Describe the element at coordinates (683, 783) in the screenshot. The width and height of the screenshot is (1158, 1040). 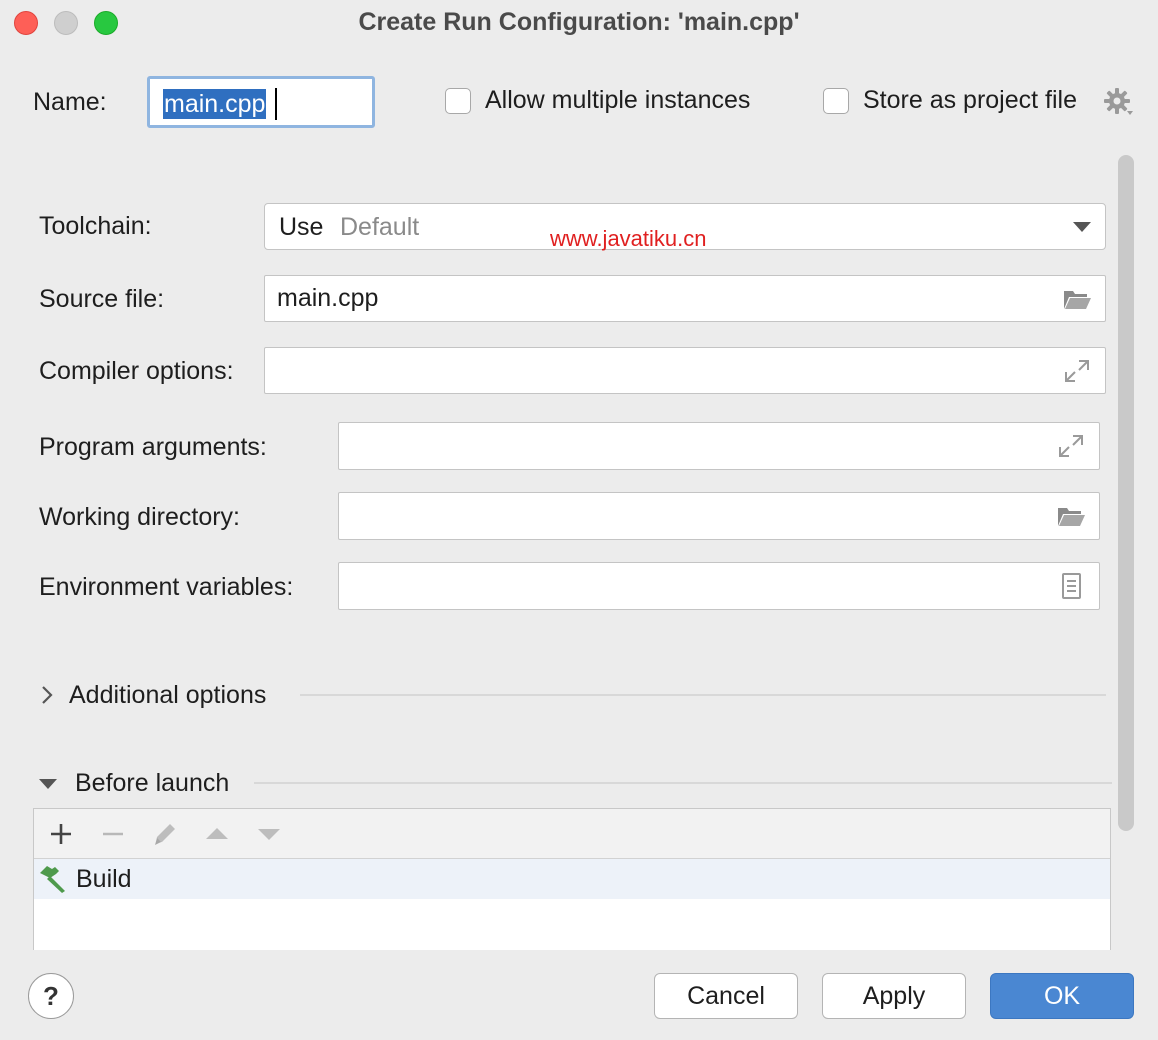
I see `before-launch-divider` at that location.